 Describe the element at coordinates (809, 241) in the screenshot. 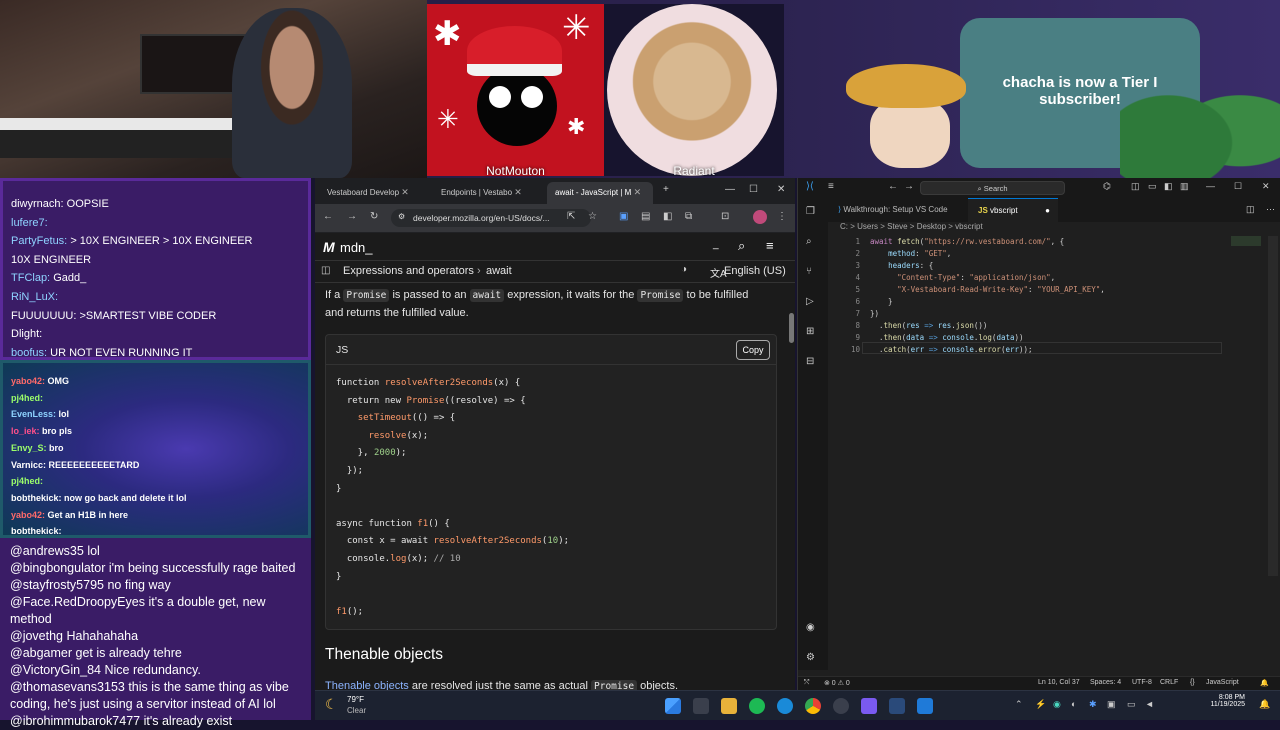

I see `search-icon: ⌕` at that location.